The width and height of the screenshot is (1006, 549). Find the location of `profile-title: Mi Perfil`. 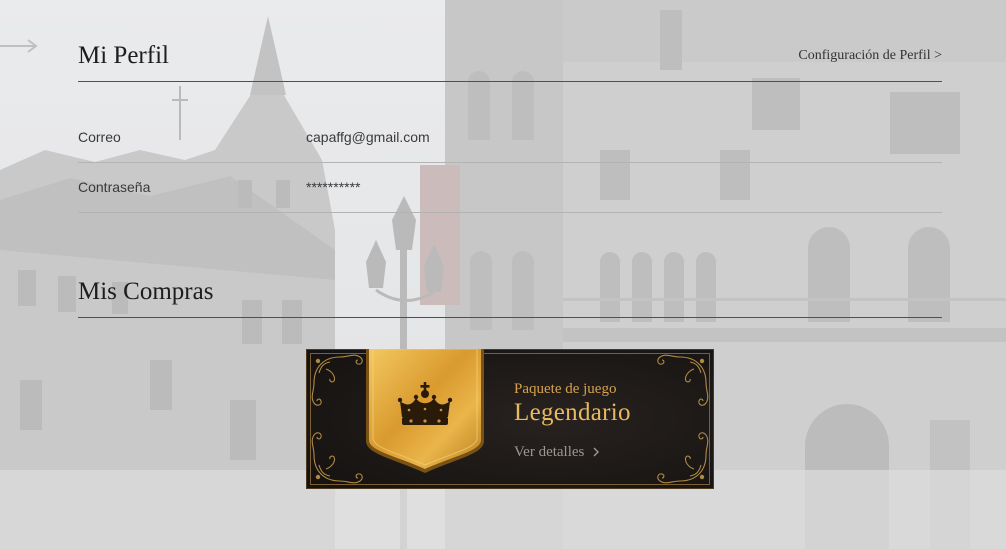

profile-title: Mi Perfil is located at coordinates (123, 55).